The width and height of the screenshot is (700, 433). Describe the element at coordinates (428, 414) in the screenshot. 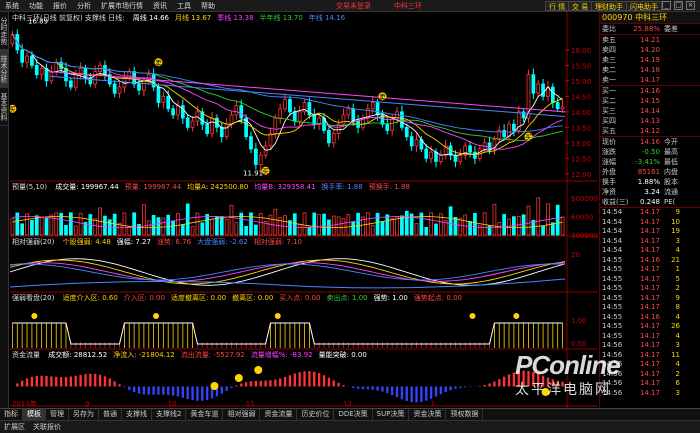

I see `indicator-tab: 资金决策` at that location.